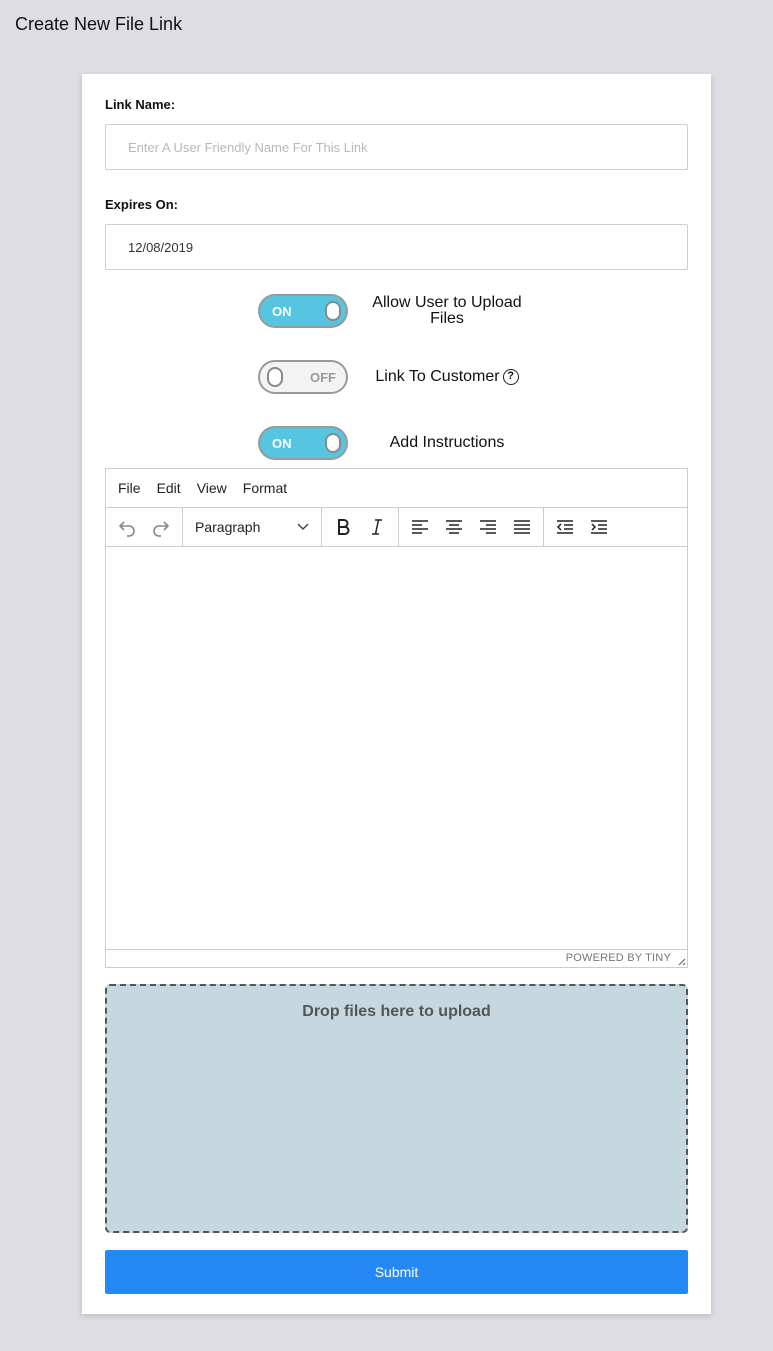  I want to click on align-right-icon, so click(488, 527).